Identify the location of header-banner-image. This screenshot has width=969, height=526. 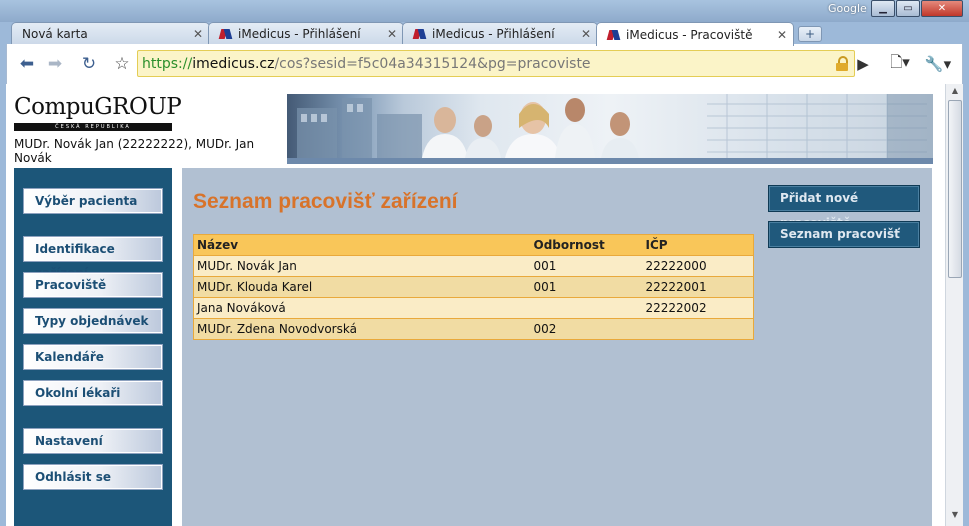
(610, 126).